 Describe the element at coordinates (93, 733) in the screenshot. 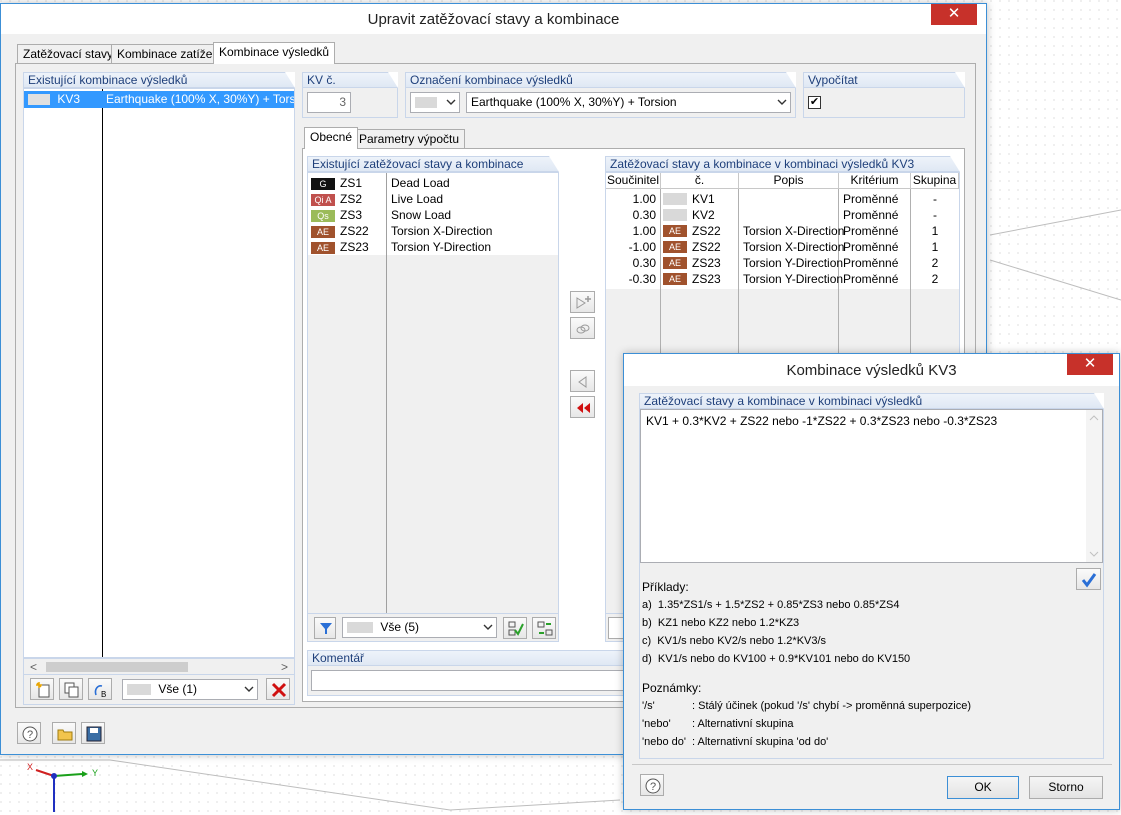

I see `save-button` at that location.